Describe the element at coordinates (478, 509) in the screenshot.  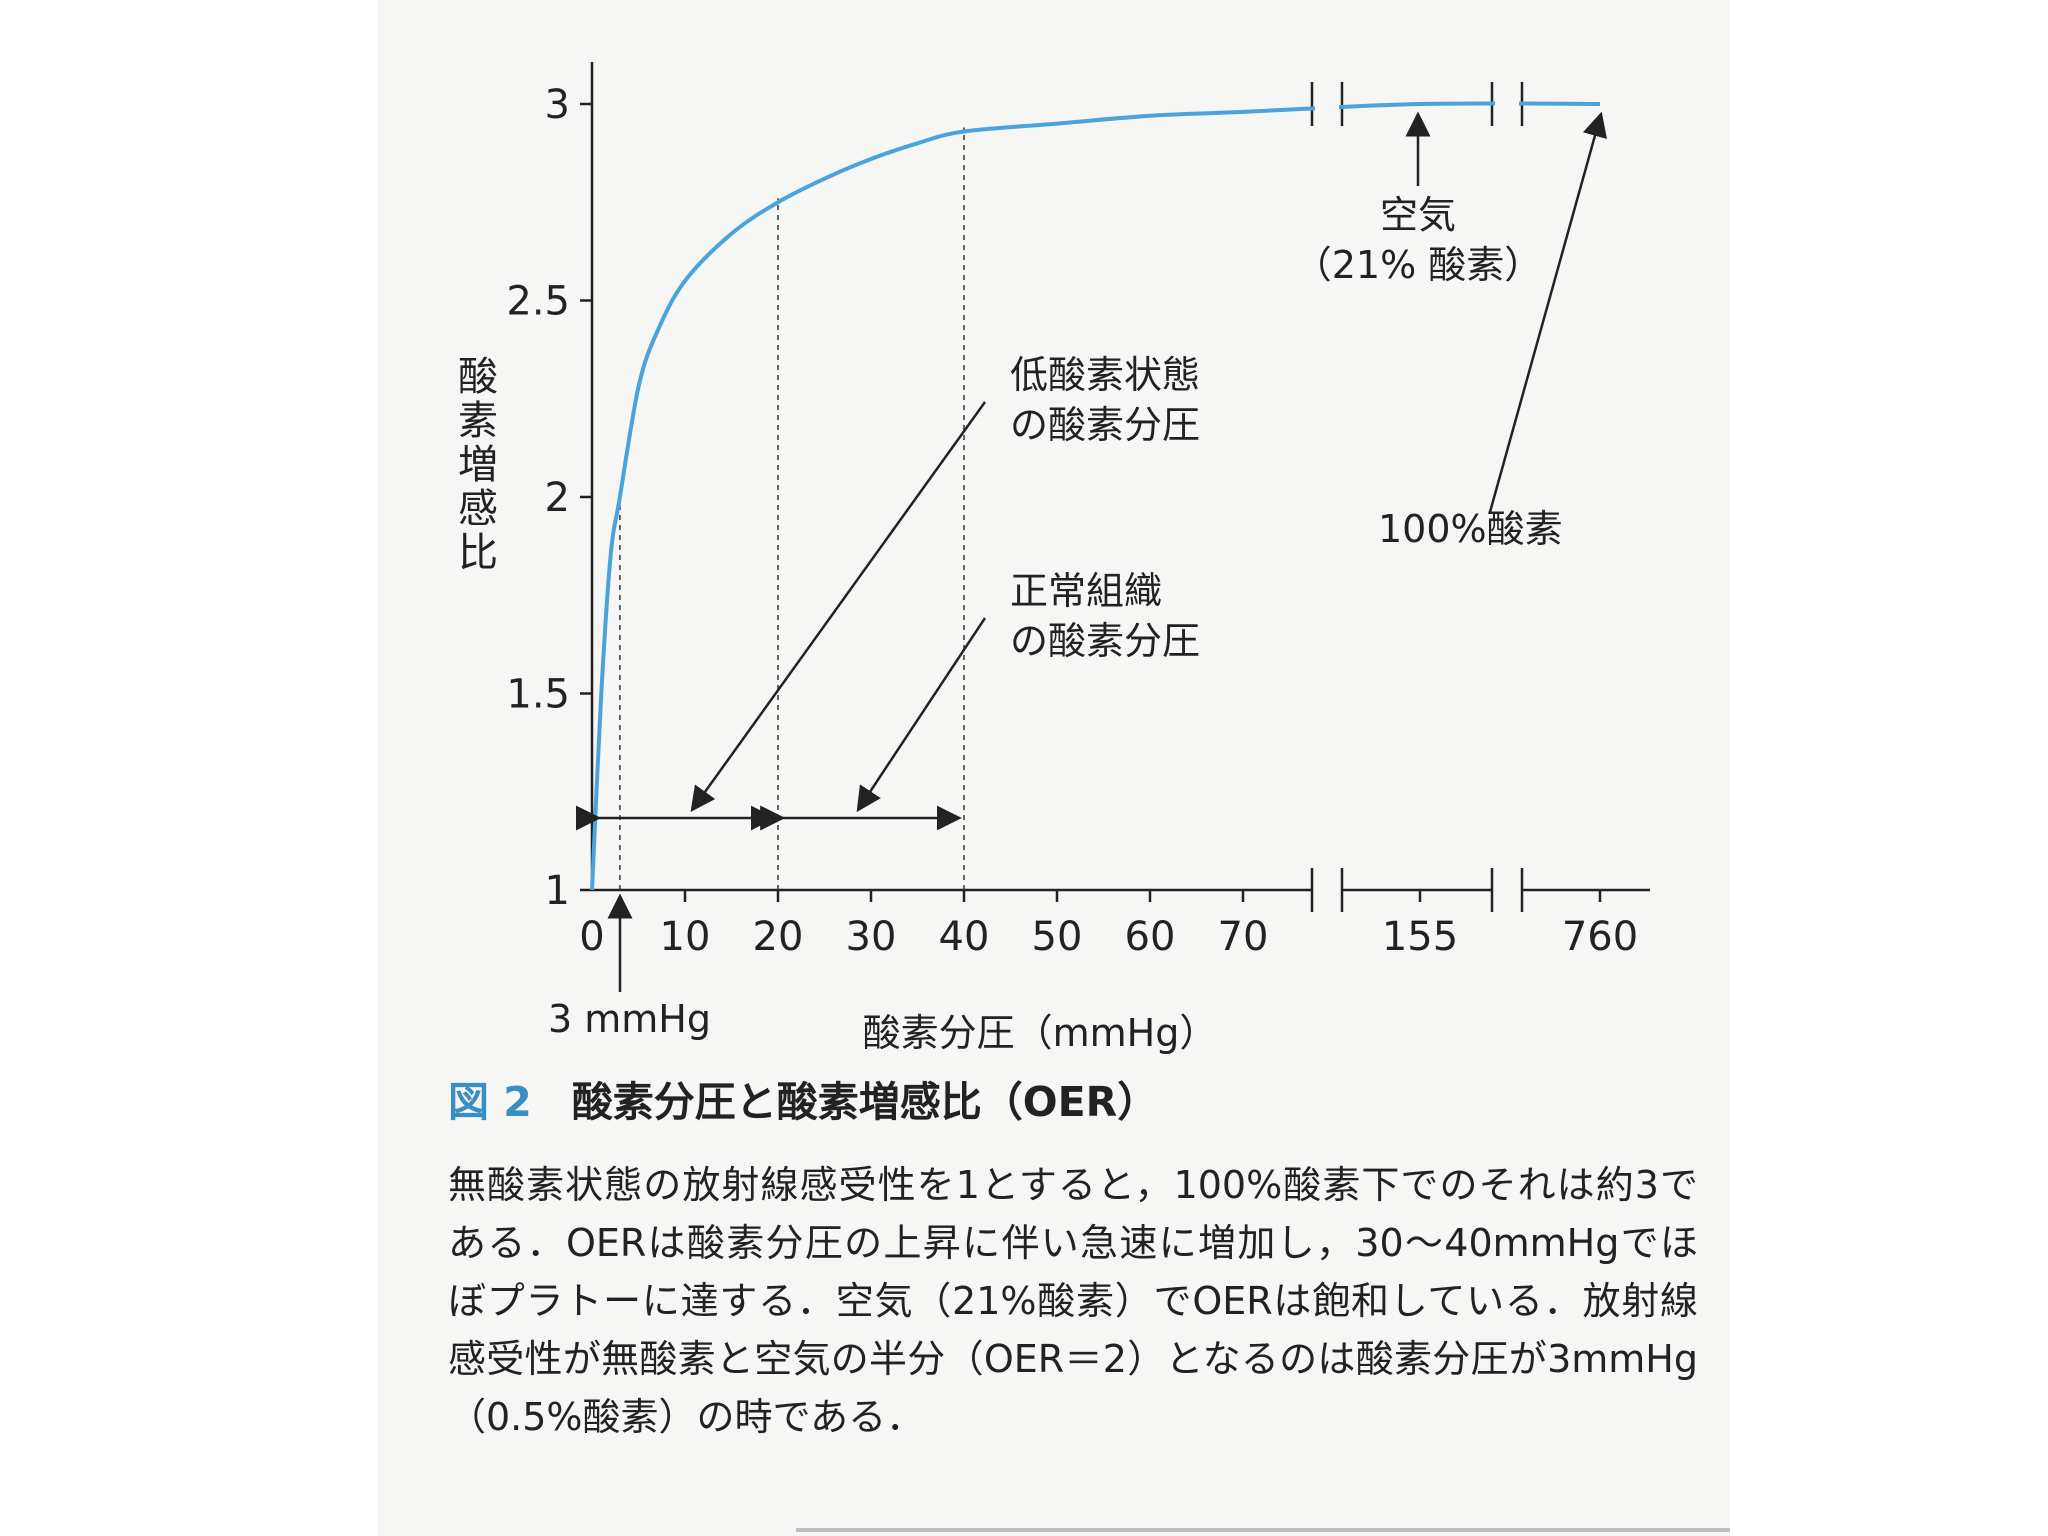
I see `y-axis-label-char: 感` at that location.